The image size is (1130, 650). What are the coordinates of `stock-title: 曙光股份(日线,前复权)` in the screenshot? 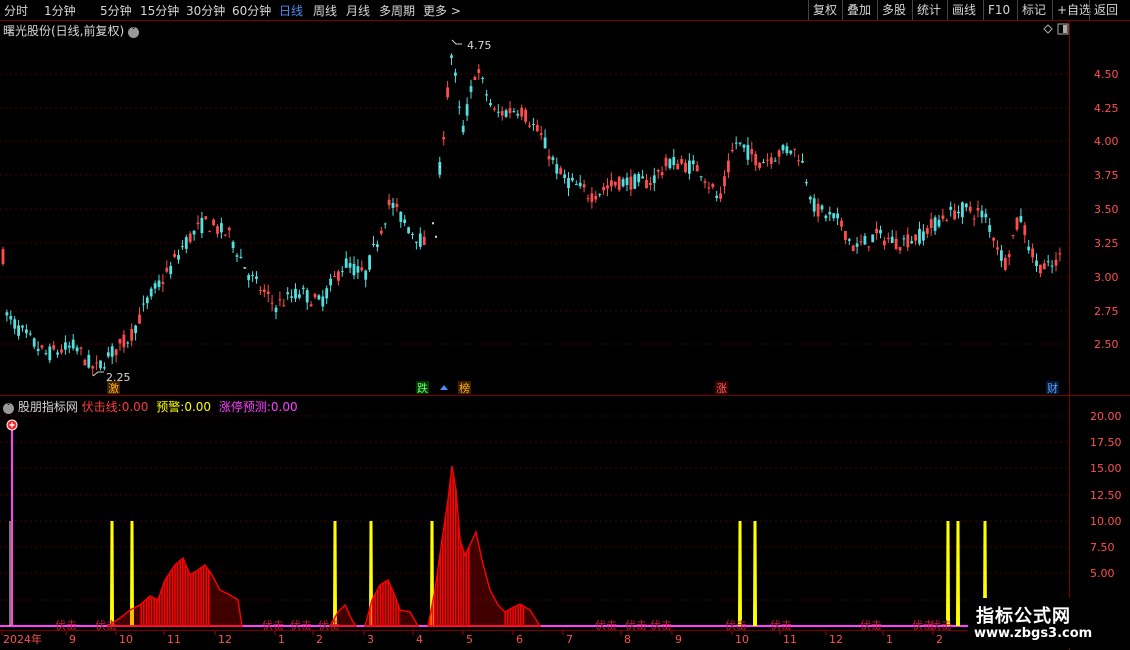 It's located at (63, 31).